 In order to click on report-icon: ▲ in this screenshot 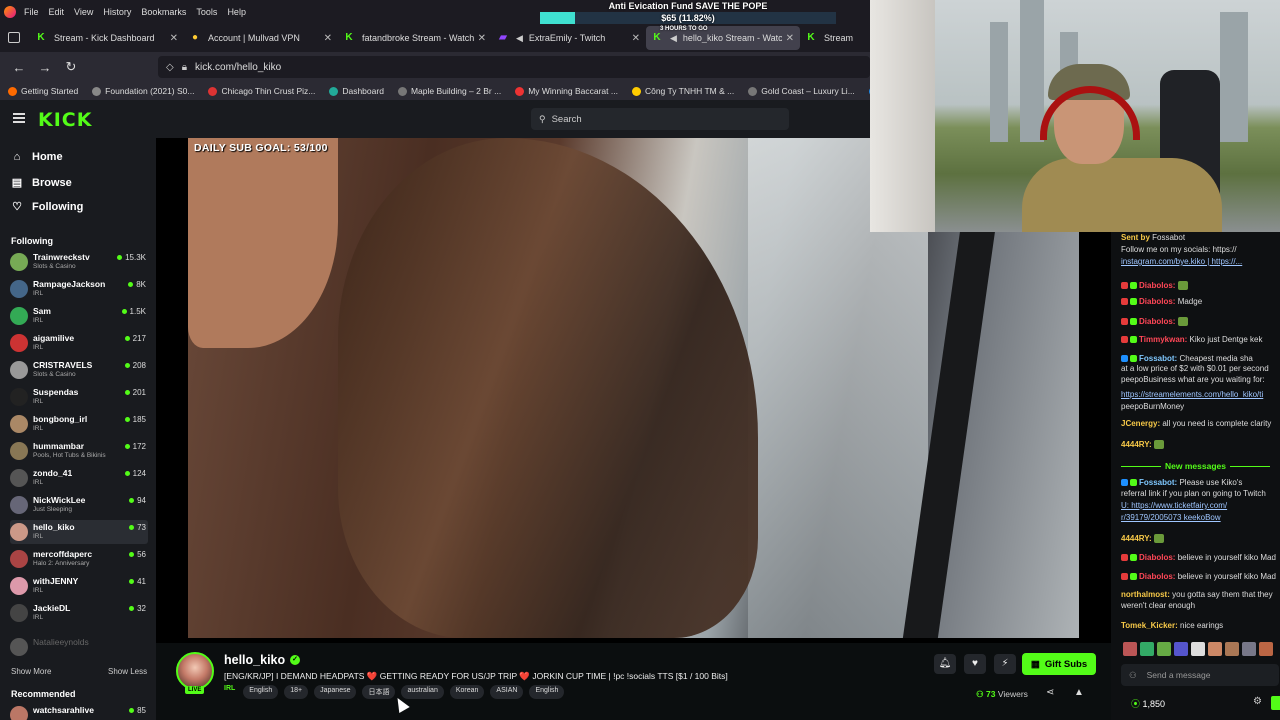, I will do `click(1079, 692)`.